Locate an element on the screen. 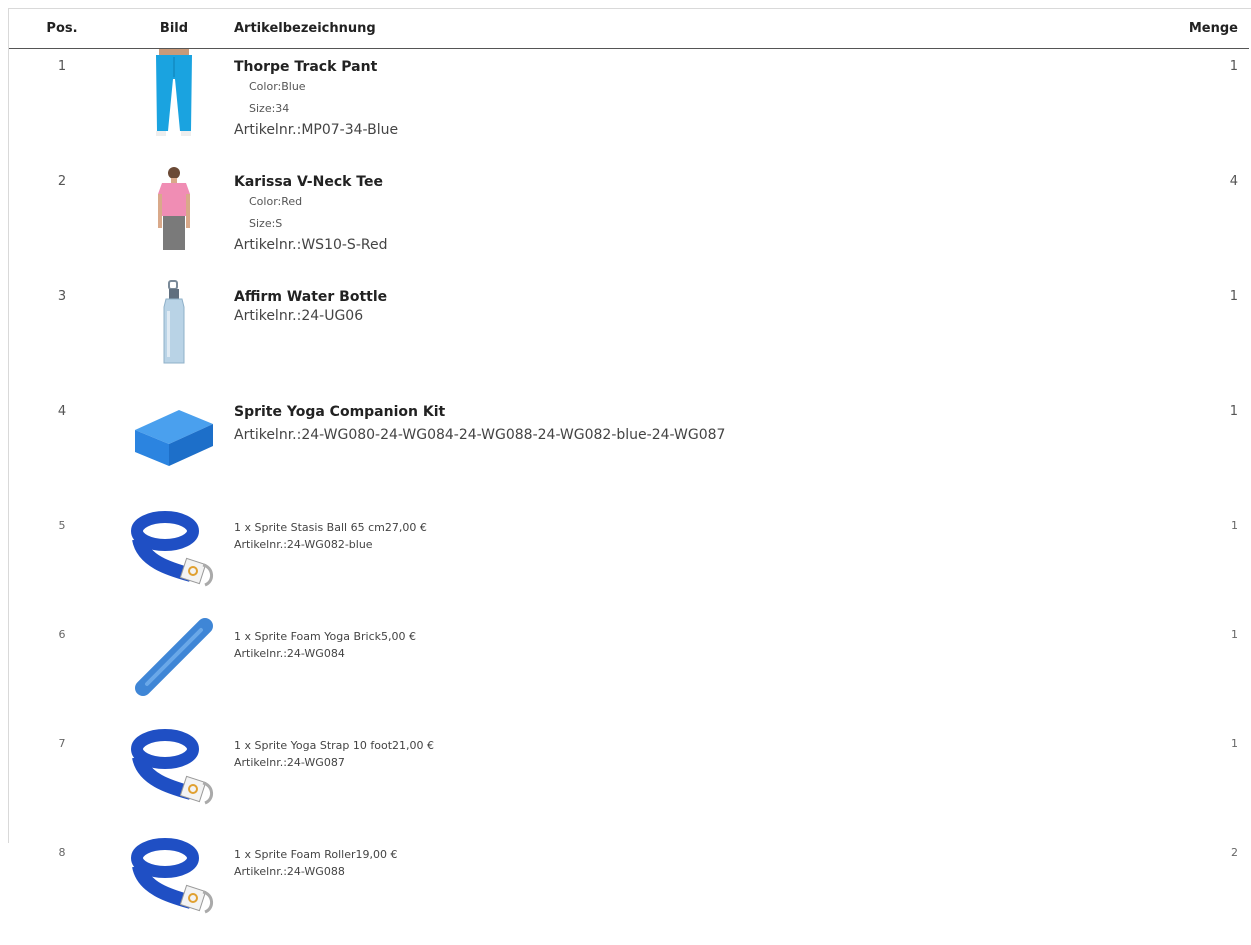 This screenshot has height=945, width=1251. row-pos: 8 is located at coordinates (62, 852).